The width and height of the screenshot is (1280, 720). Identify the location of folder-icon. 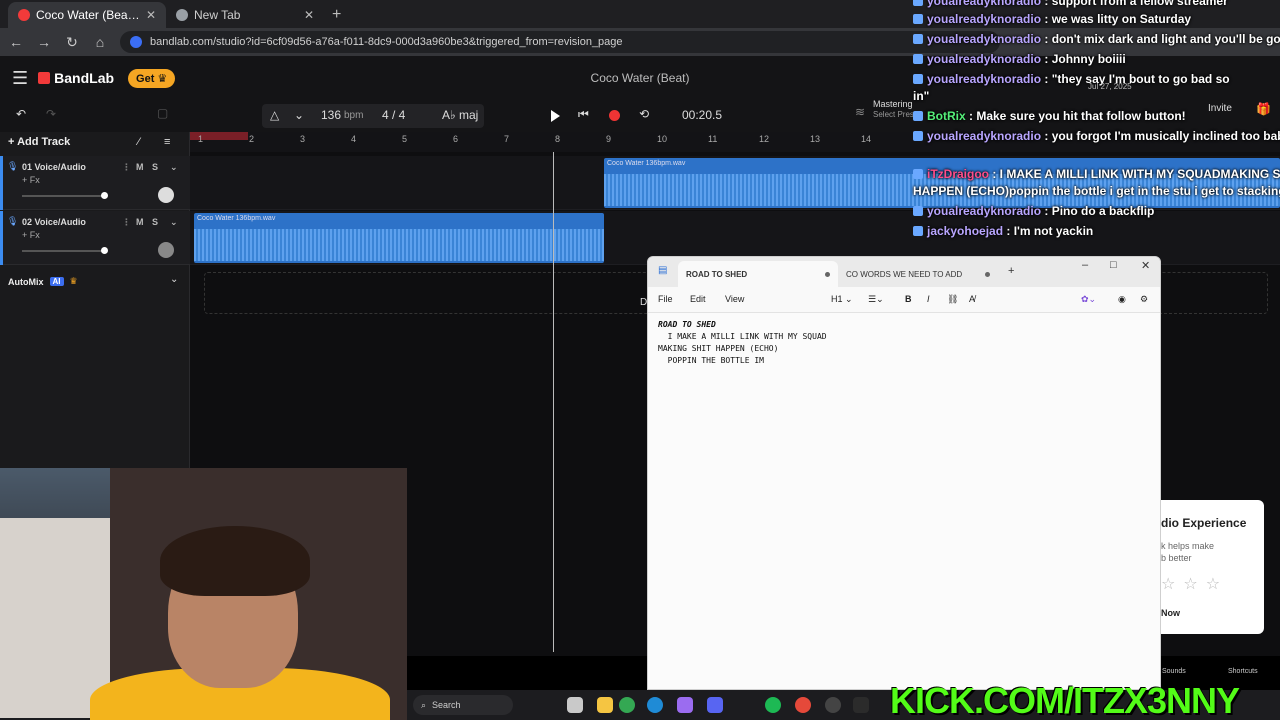
(605, 705).